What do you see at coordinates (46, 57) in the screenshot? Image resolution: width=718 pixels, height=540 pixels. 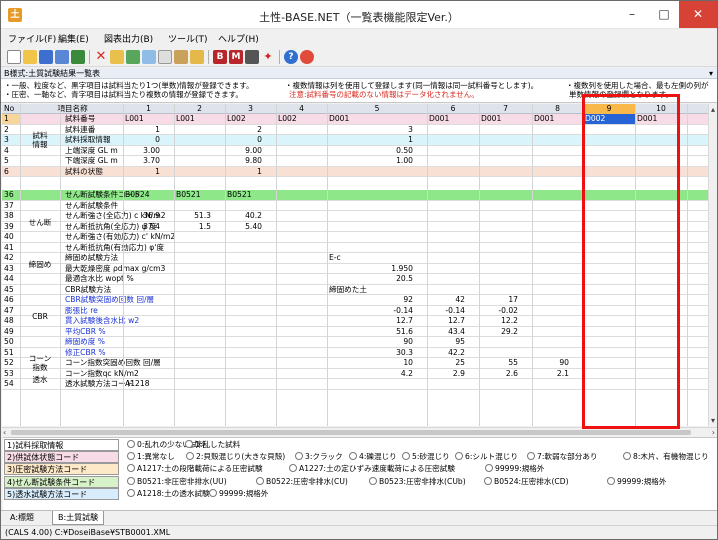 I see `save-icon` at bounding box center [46, 57].